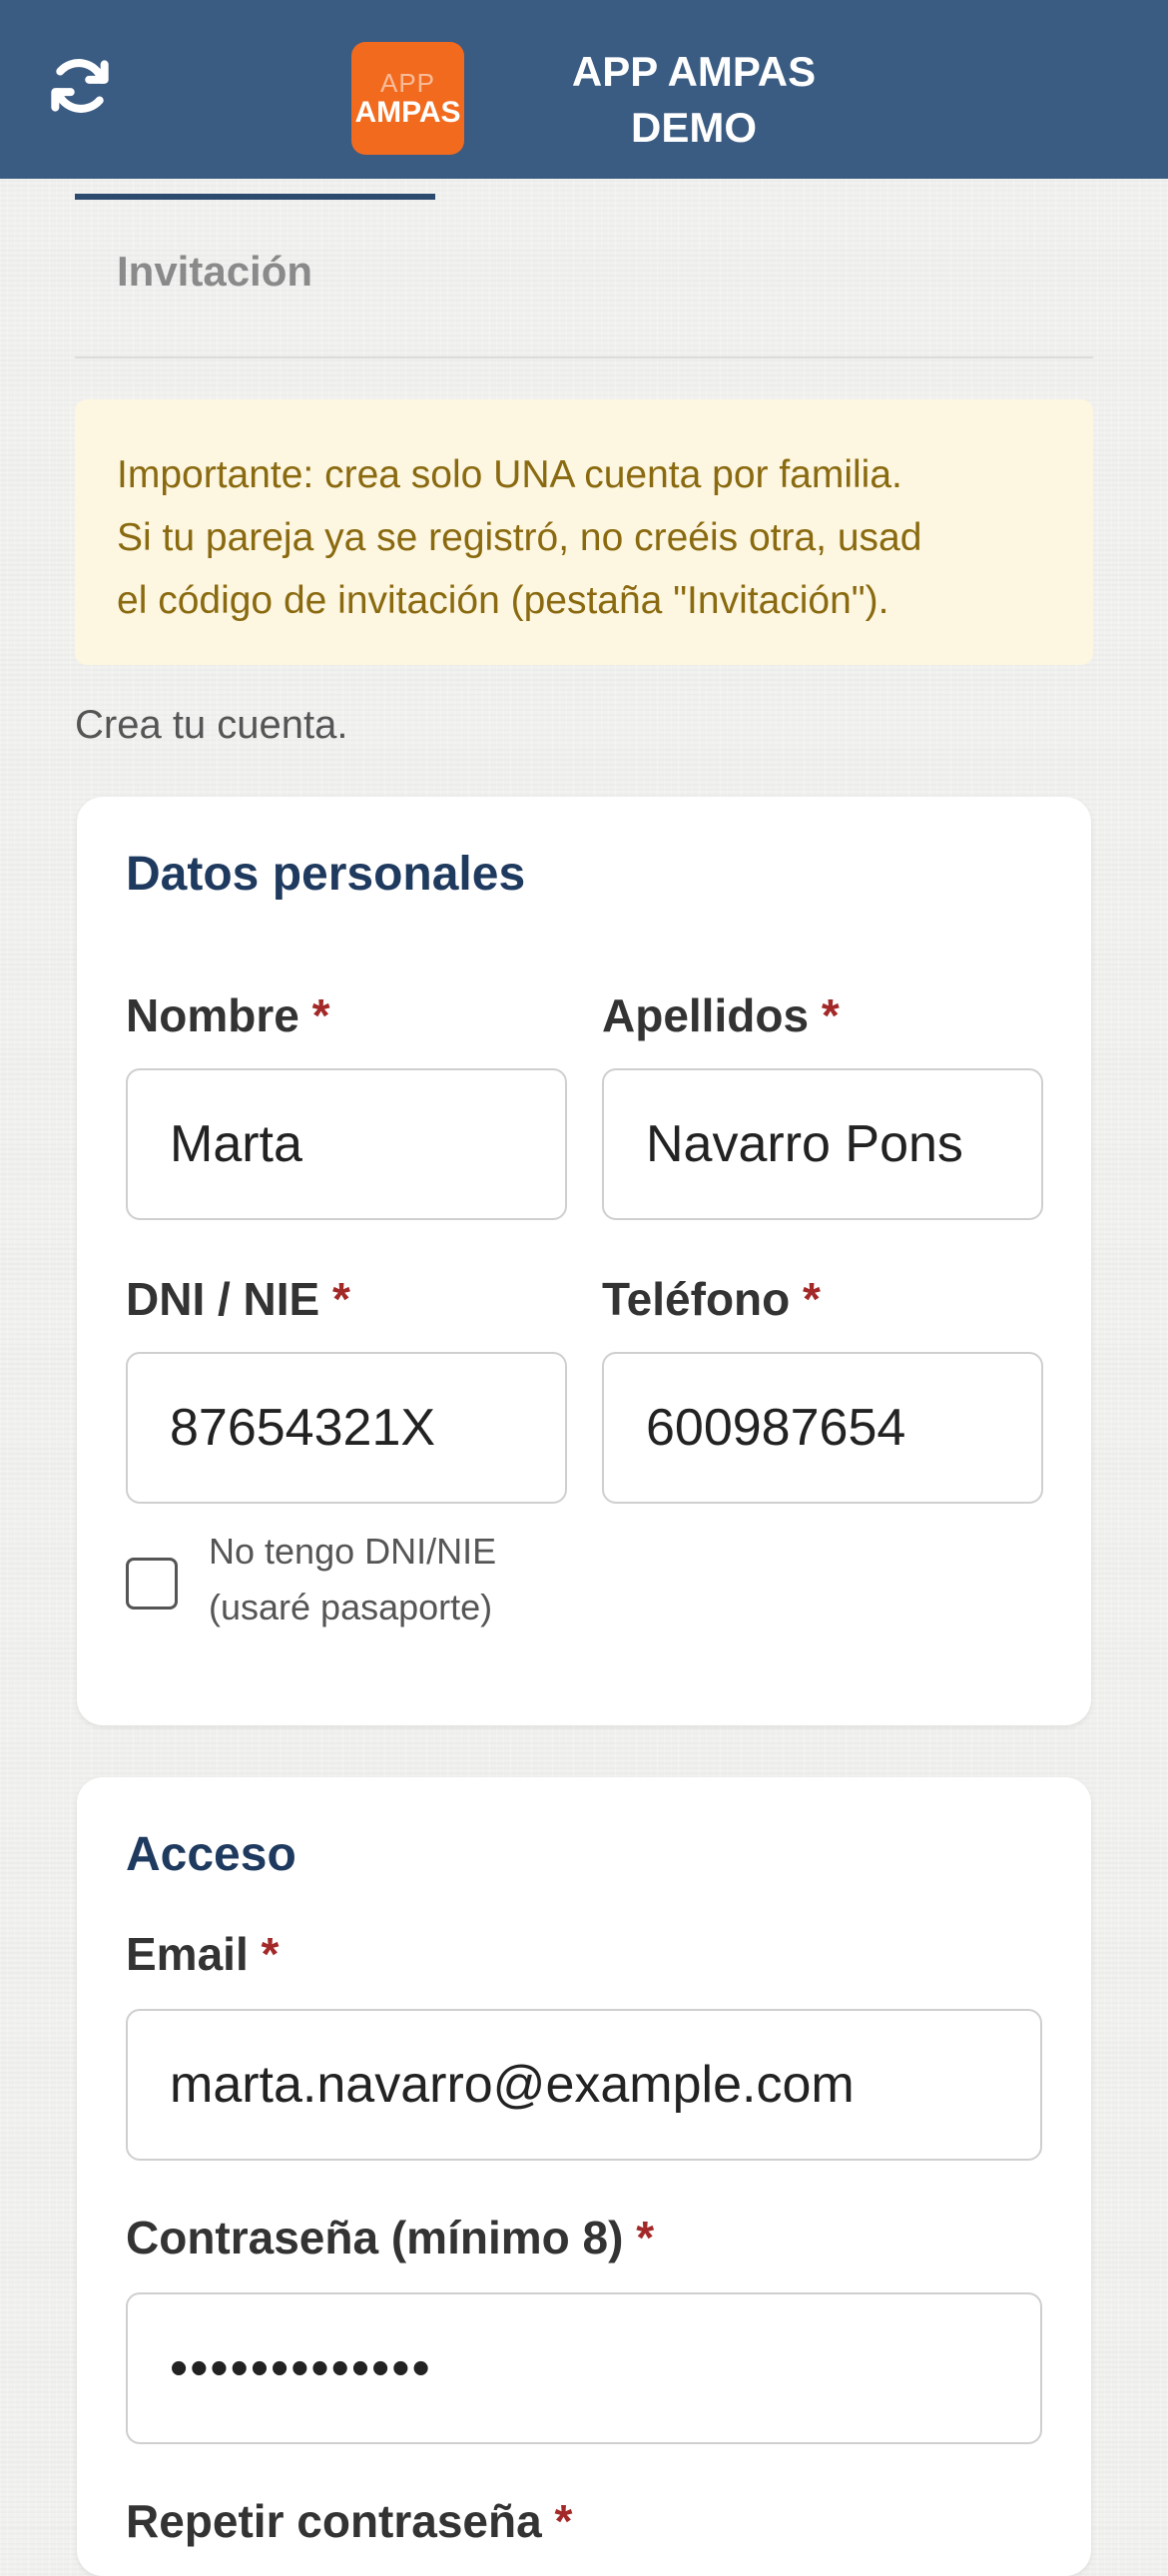 The height and width of the screenshot is (2576, 1168). I want to click on app-header: APP AMPAS APP AMPAS DEMO, so click(584, 89).